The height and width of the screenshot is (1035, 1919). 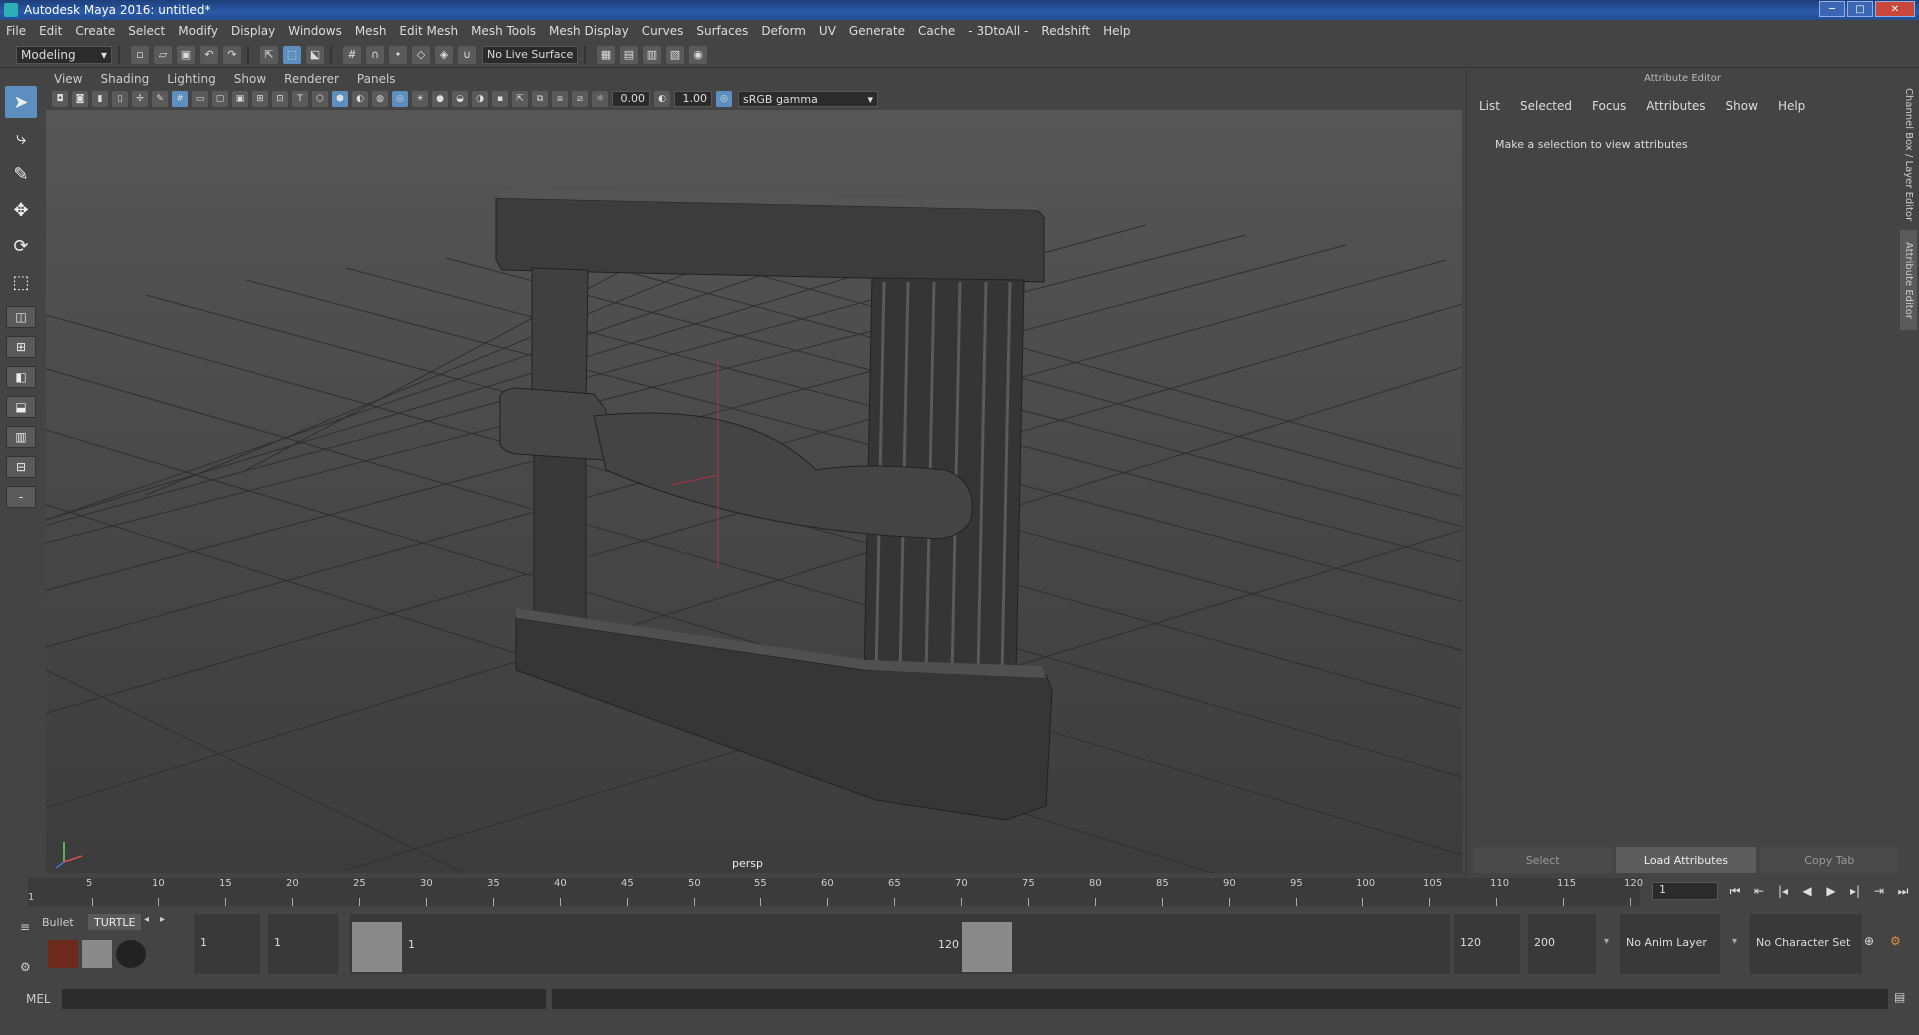 I want to click on exposure-icon: ☼, so click(x=600, y=99).